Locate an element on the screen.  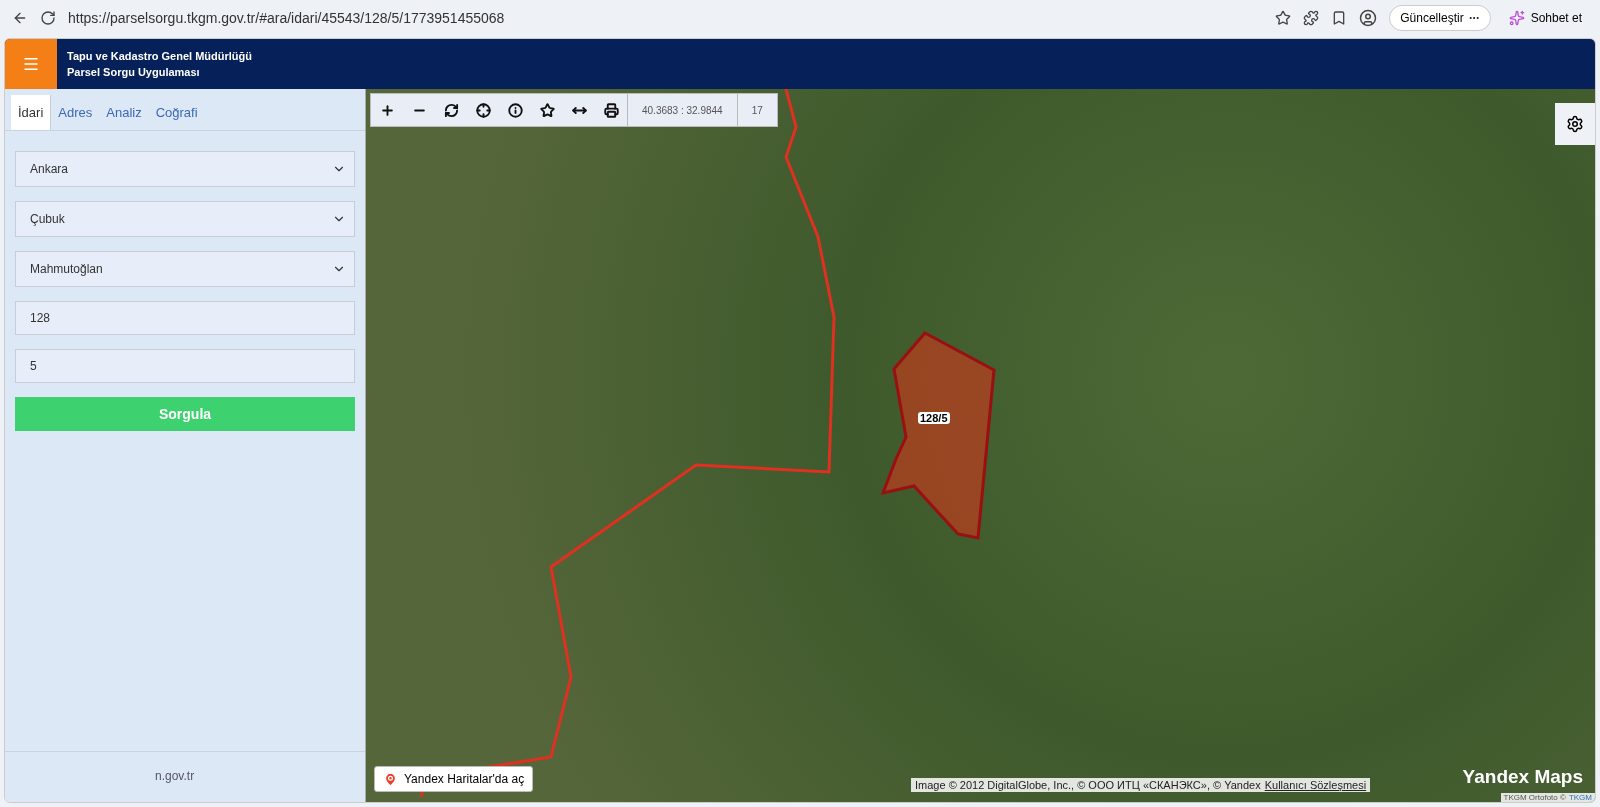
coordinates-text: 40.3683 : 32.9844 is located at coordinates (682, 110).